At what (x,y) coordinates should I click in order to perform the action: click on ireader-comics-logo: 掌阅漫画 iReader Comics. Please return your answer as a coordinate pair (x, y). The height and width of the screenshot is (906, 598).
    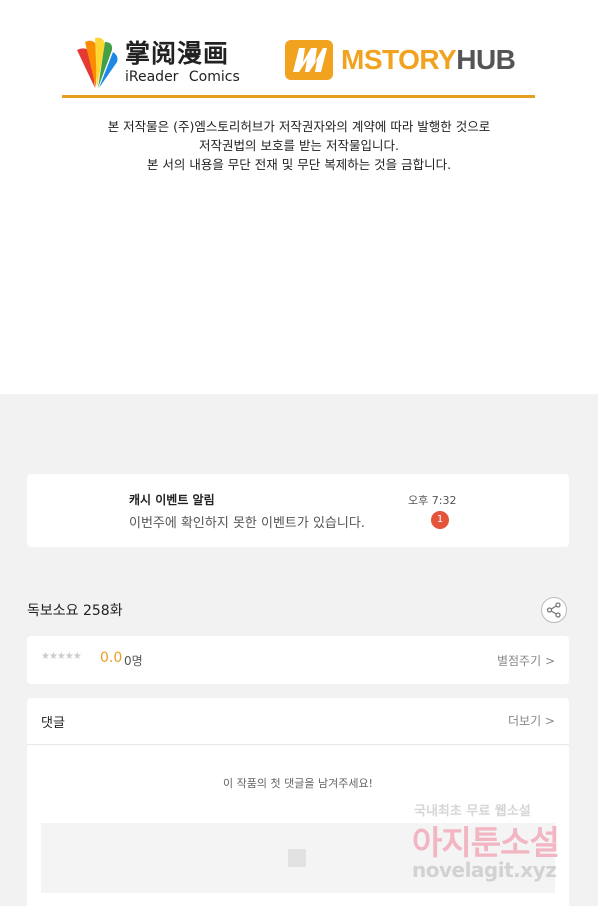
    Looking at the image, I should click on (162, 62).